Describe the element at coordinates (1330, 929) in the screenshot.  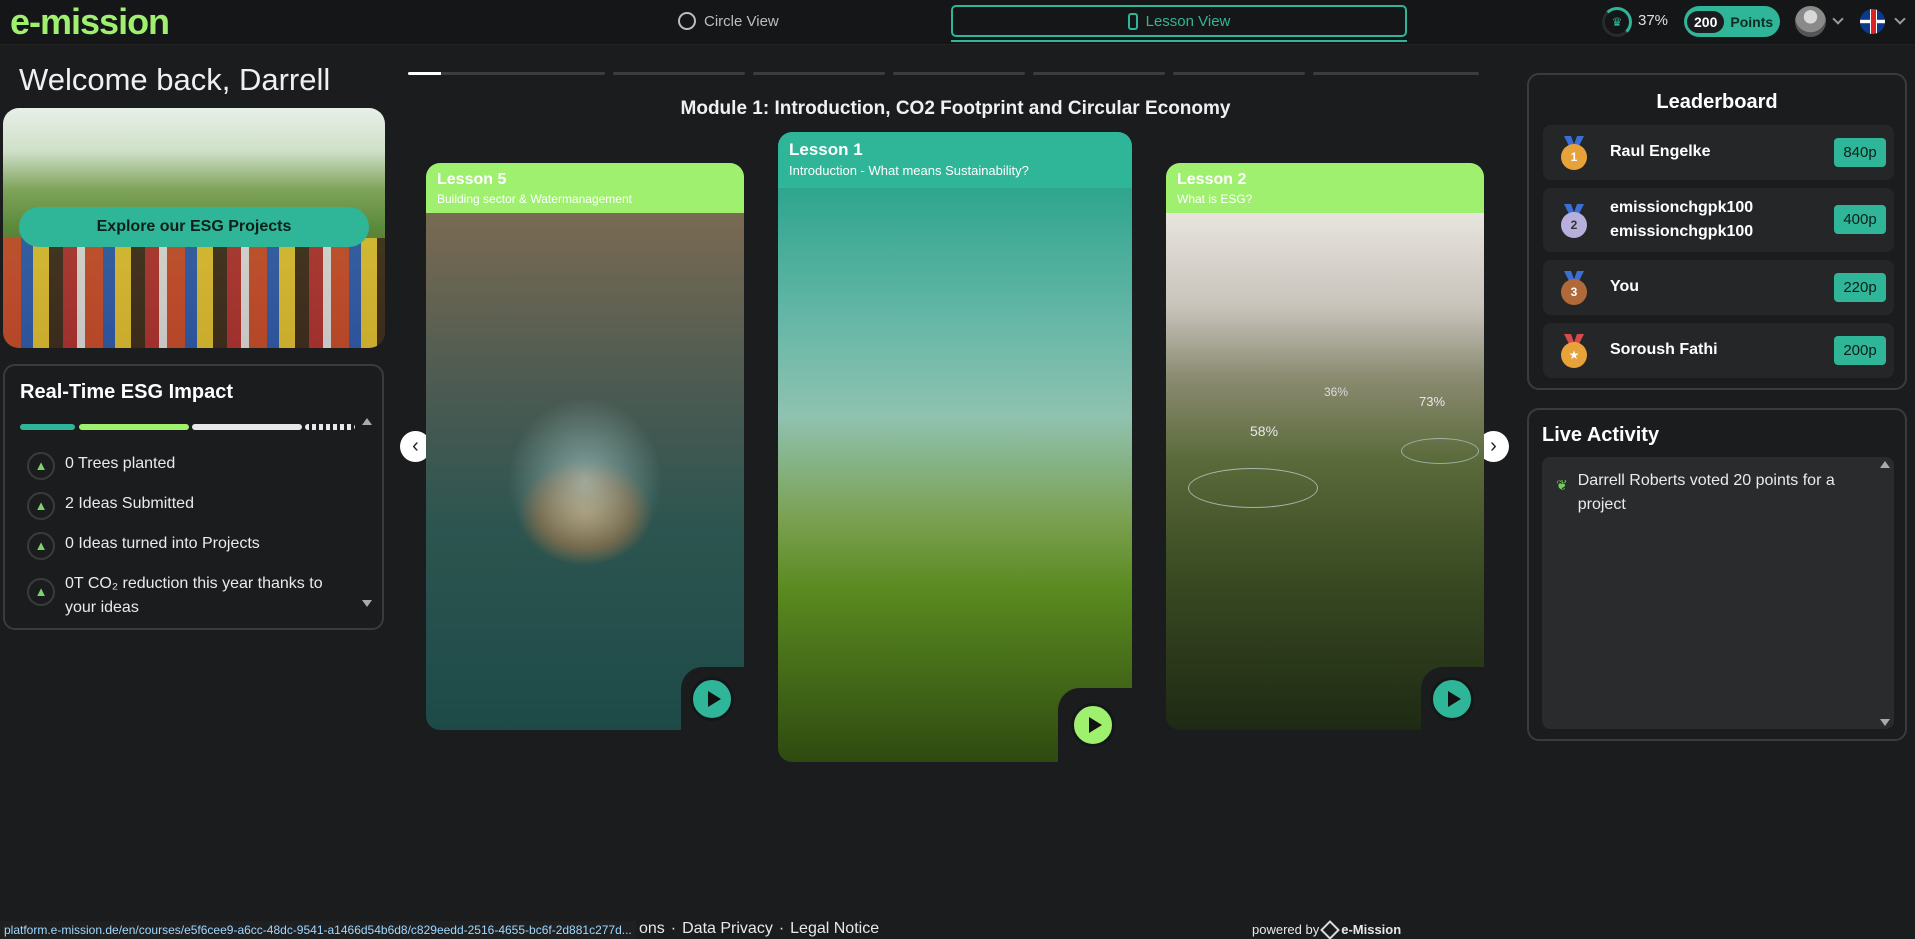
I see `e-mission-logo-icon` at that location.